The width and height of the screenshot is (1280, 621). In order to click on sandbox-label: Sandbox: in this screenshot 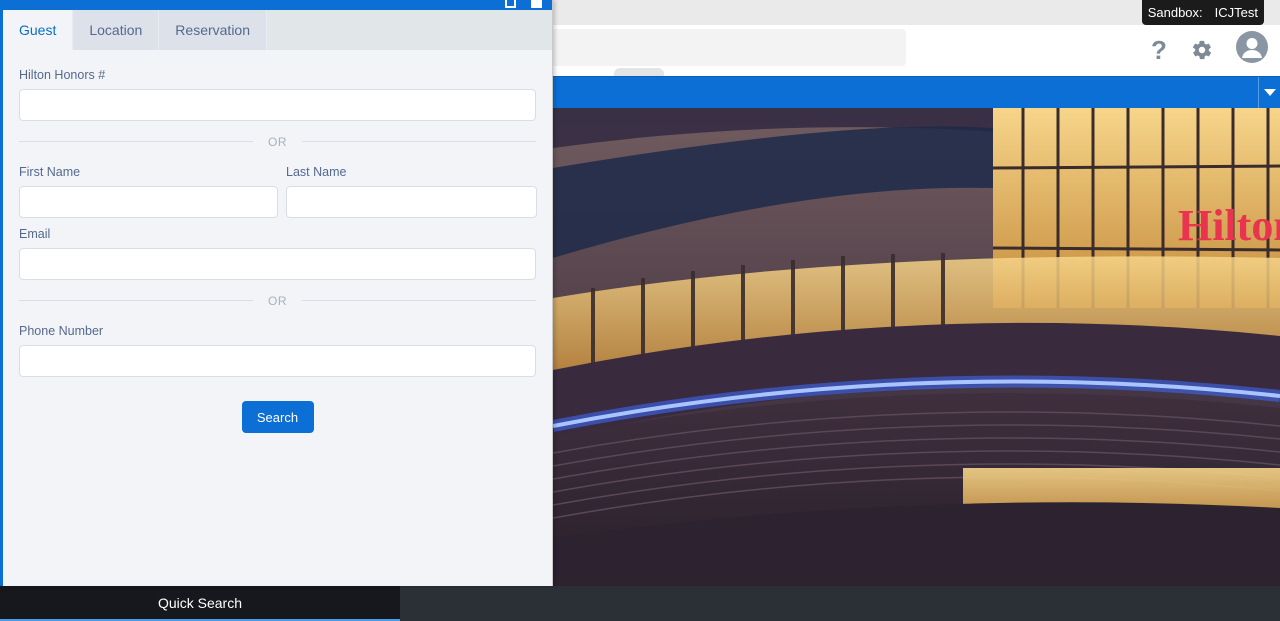, I will do `click(1175, 12)`.